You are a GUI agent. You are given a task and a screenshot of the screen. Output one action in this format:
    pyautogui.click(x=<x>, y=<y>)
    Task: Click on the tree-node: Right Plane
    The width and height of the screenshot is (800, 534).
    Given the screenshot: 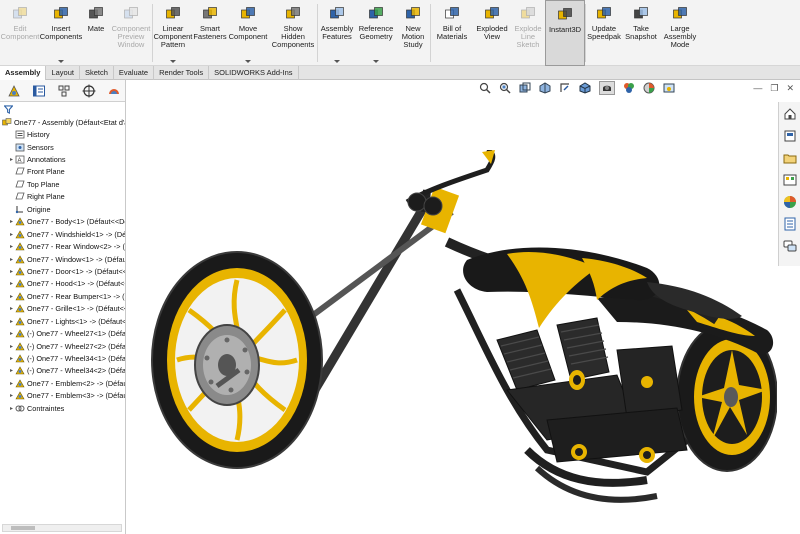 What is the action you would take?
    pyautogui.click(x=63, y=197)
    